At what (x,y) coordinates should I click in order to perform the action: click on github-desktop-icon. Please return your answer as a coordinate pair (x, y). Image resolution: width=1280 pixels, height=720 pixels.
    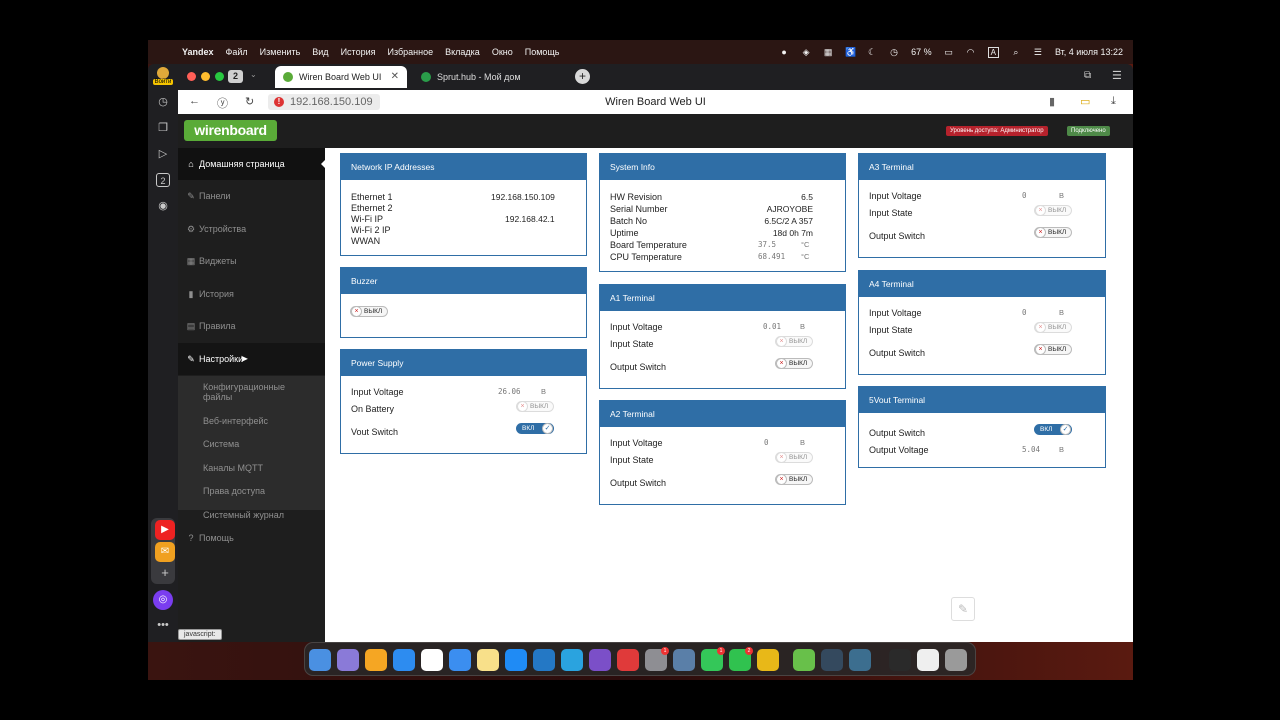
    Looking at the image, I should click on (600, 660).